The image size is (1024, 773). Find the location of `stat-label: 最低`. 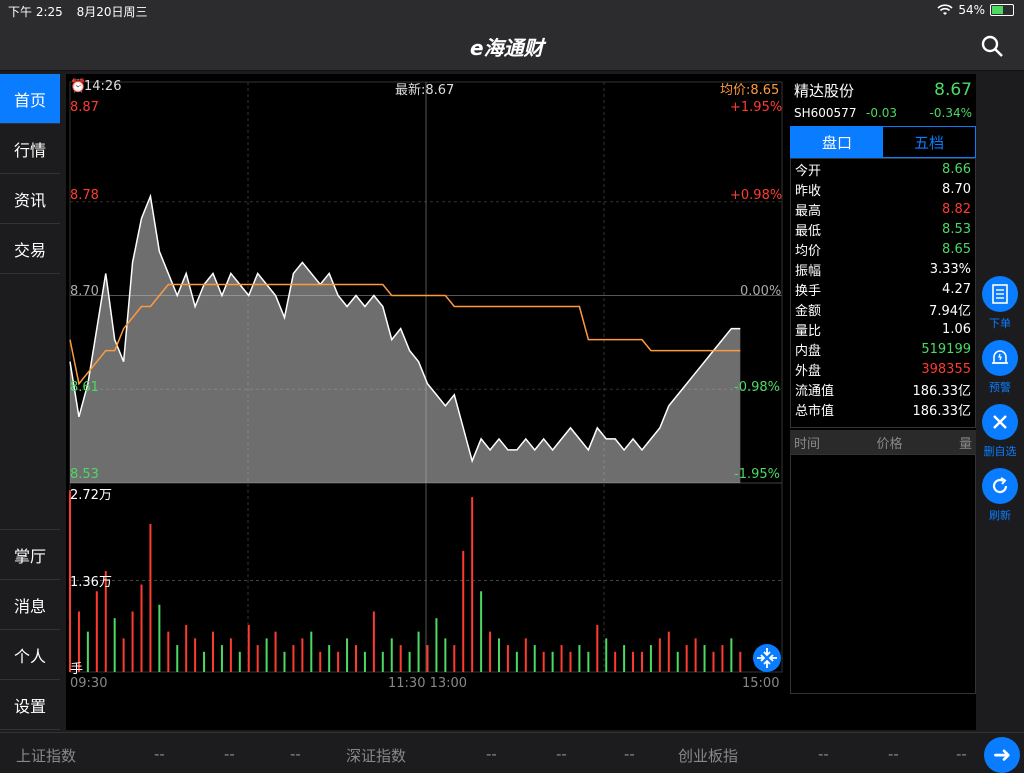

stat-label: 最低 is located at coordinates (808, 231).